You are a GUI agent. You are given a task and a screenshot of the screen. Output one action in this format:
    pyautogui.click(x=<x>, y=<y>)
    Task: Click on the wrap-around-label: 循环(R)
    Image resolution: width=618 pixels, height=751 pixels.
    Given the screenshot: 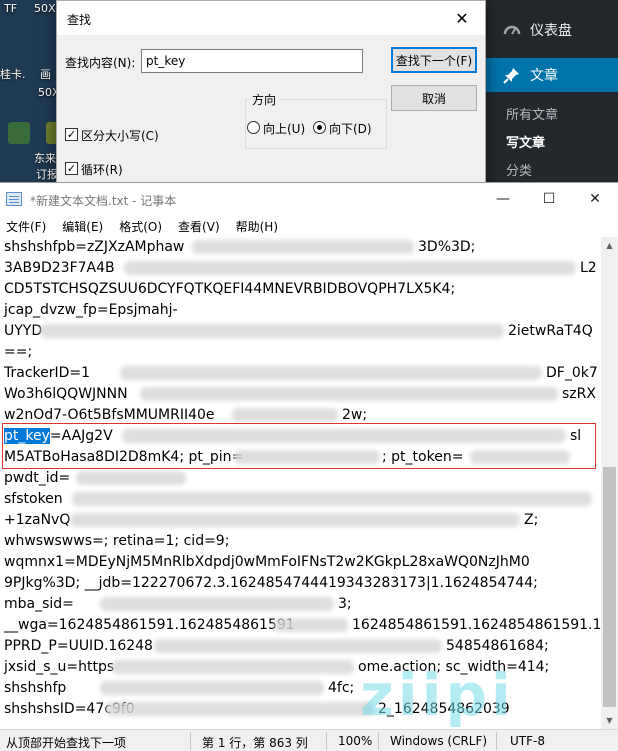 What is the action you would take?
    pyautogui.click(x=102, y=169)
    